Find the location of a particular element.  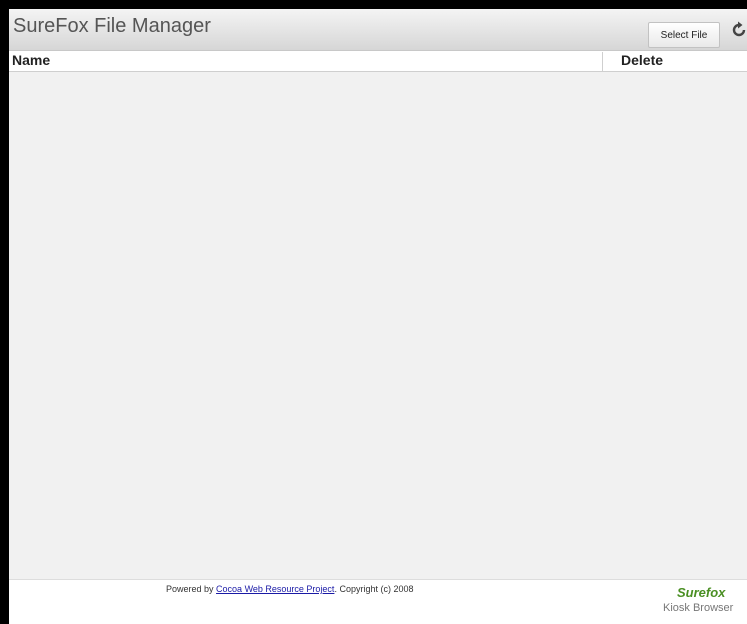

app-title: SureFox File Manager is located at coordinates (112, 26).